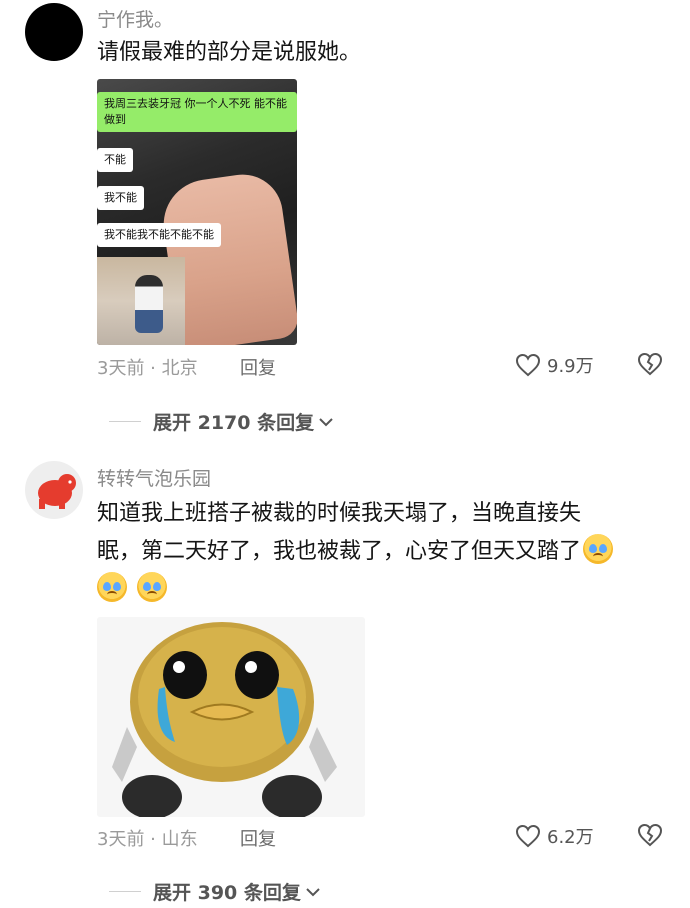  I want to click on like-count: 6.2万, so click(570, 837).